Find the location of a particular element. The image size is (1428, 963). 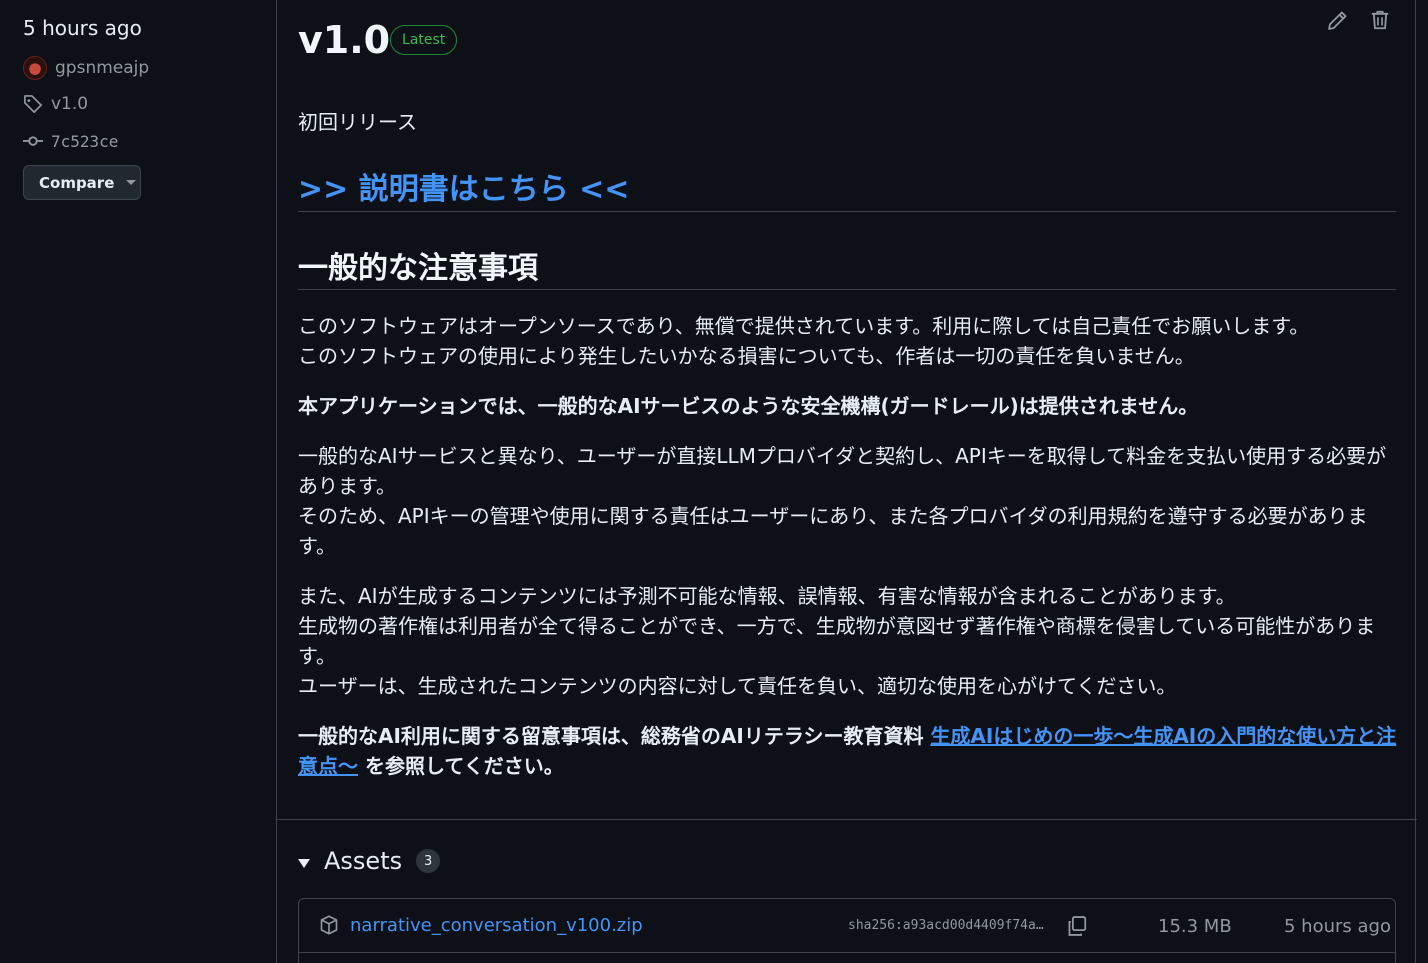

tag-name: v1.0 is located at coordinates (70, 104).